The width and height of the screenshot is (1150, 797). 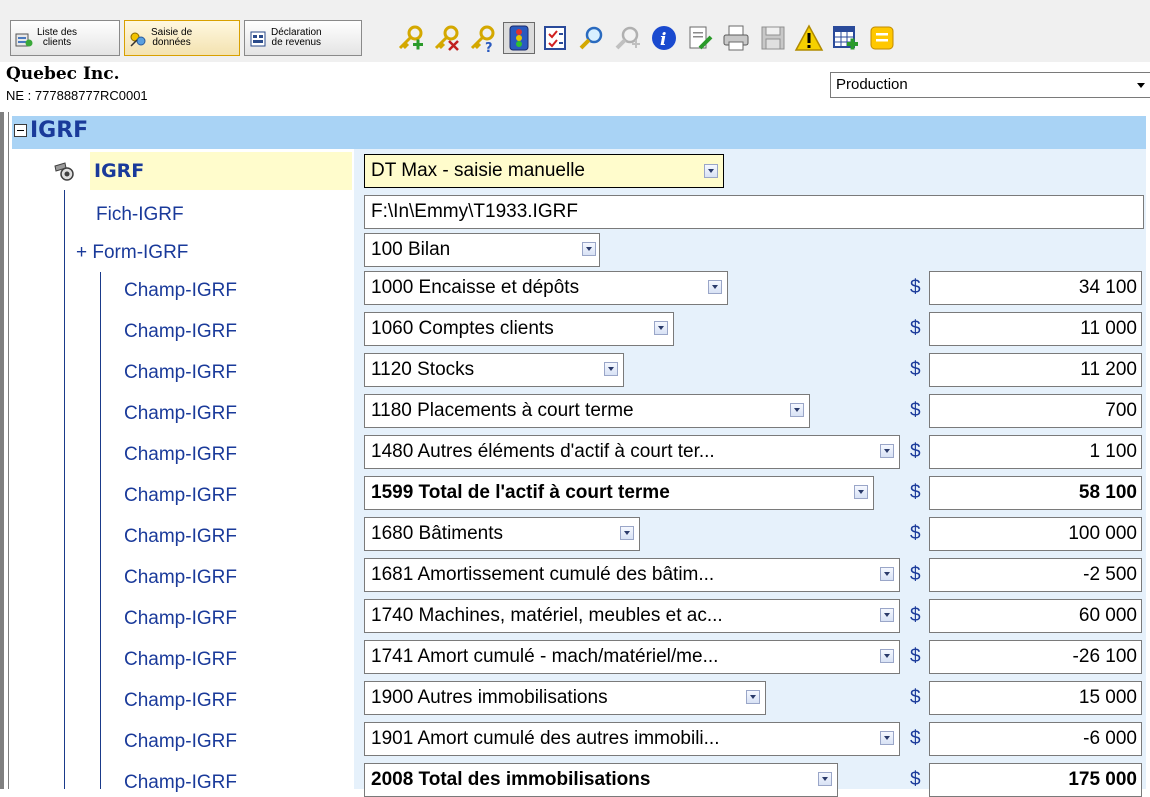 What do you see at coordinates (556, 38) in the screenshot?
I see `checklist-button` at bounding box center [556, 38].